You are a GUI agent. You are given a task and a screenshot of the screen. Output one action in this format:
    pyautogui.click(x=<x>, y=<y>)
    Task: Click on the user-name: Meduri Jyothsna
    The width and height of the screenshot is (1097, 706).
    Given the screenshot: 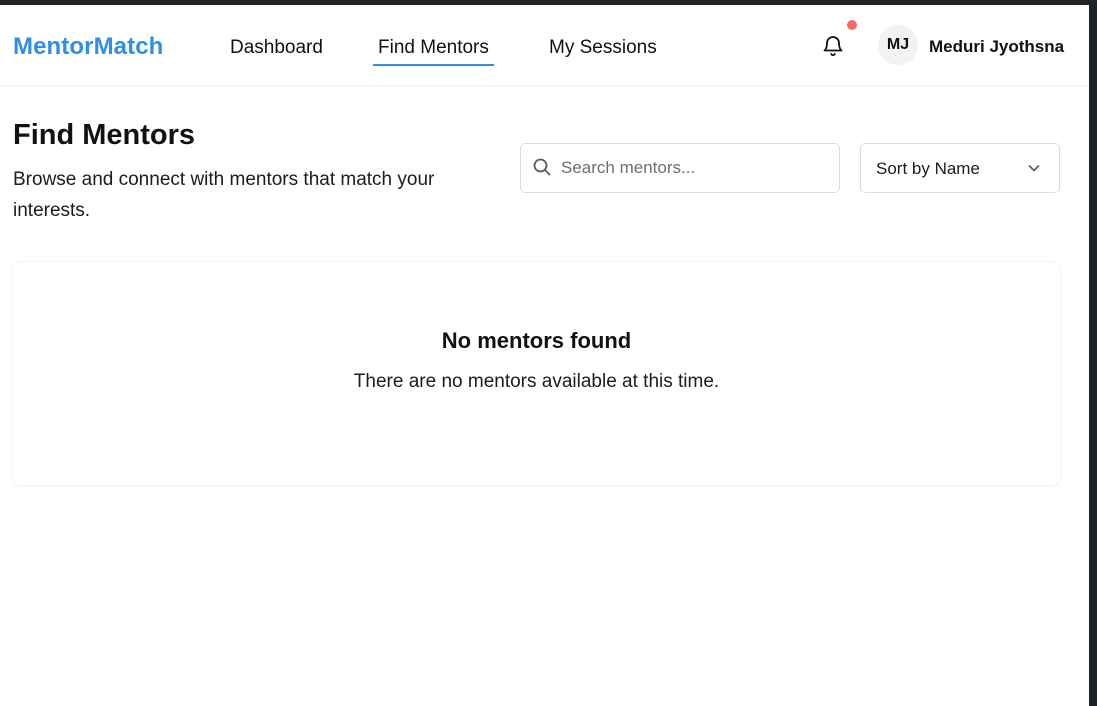 What is the action you would take?
    pyautogui.click(x=996, y=47)
    